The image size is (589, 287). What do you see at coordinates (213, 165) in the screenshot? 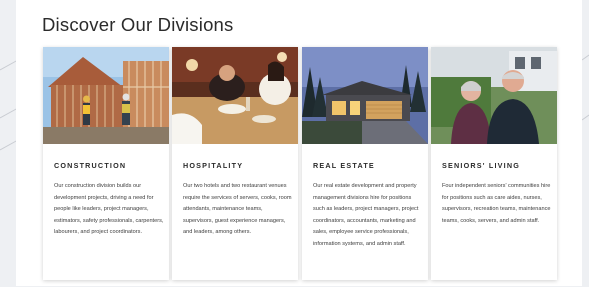
I see `division-title: HOSPITALITY` at bounding box center [213, 165].